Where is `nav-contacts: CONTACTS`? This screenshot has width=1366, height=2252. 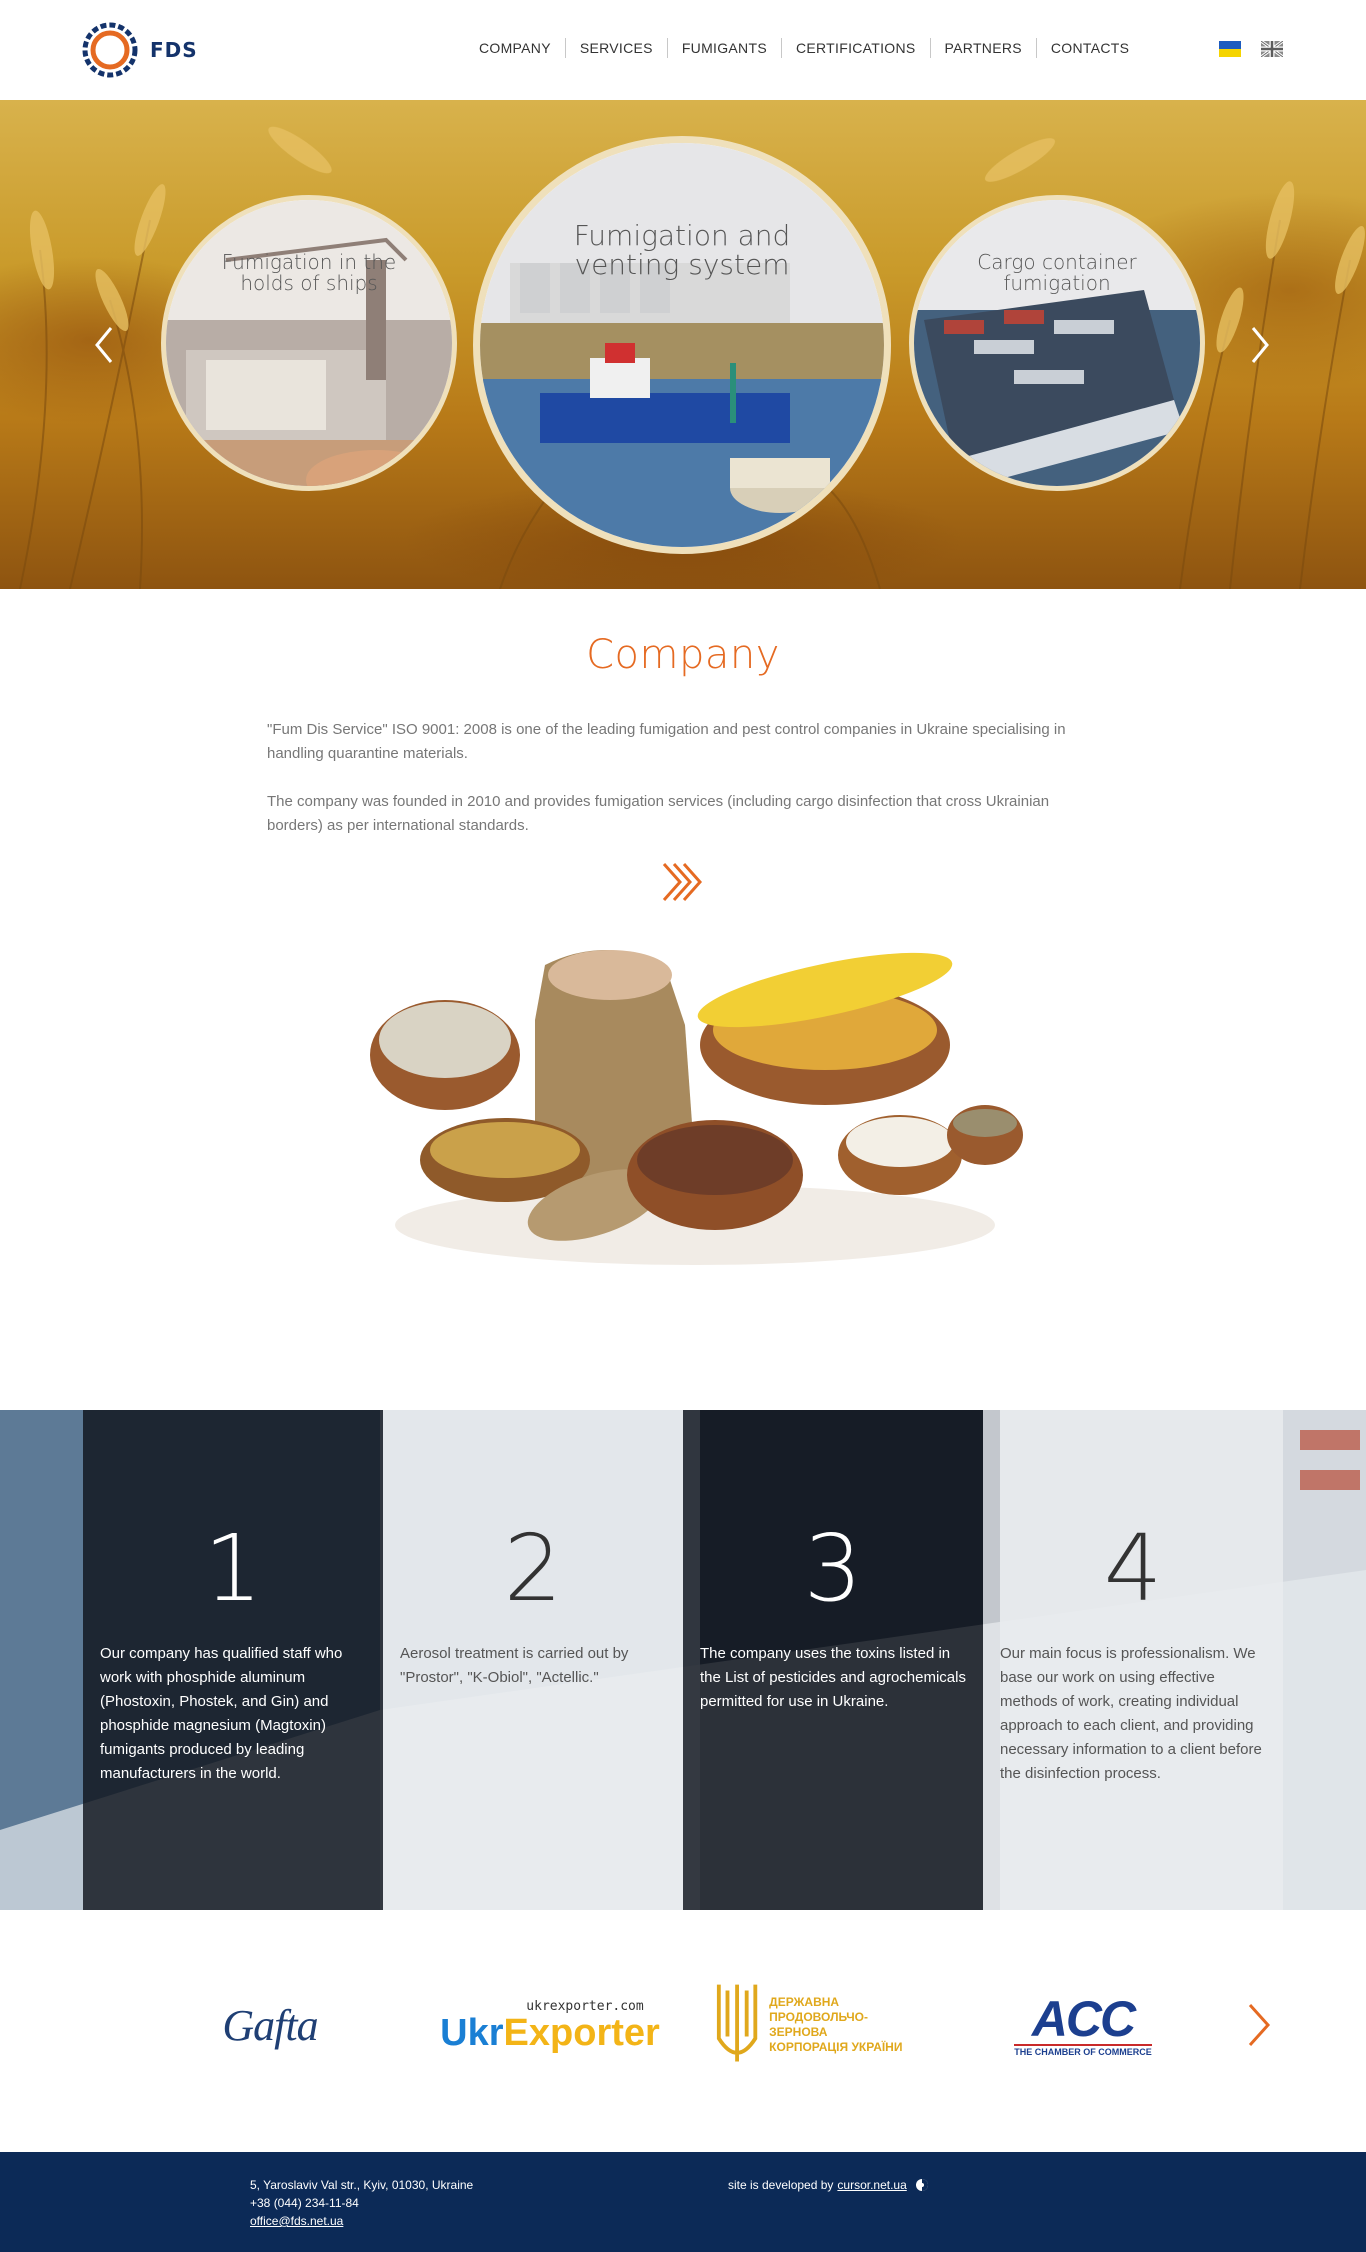 nav-contacts: CONTACTS is located at coordinates (1089, 48).